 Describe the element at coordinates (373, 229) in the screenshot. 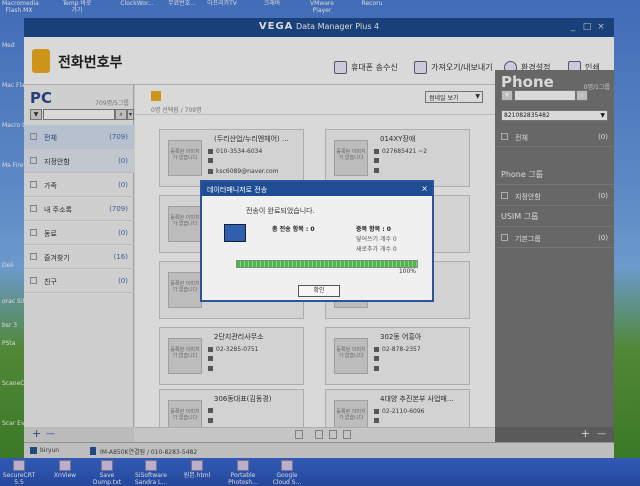

I see `duplicate-count: 중복 항목 : 0` at that location.